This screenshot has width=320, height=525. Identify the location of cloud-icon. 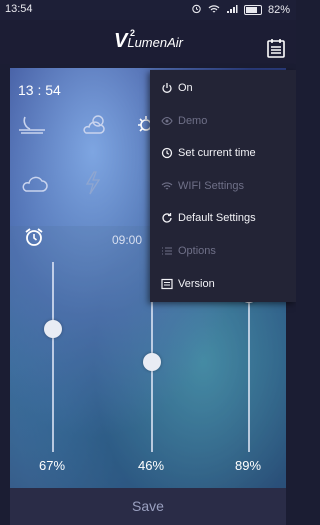
(34, 186).